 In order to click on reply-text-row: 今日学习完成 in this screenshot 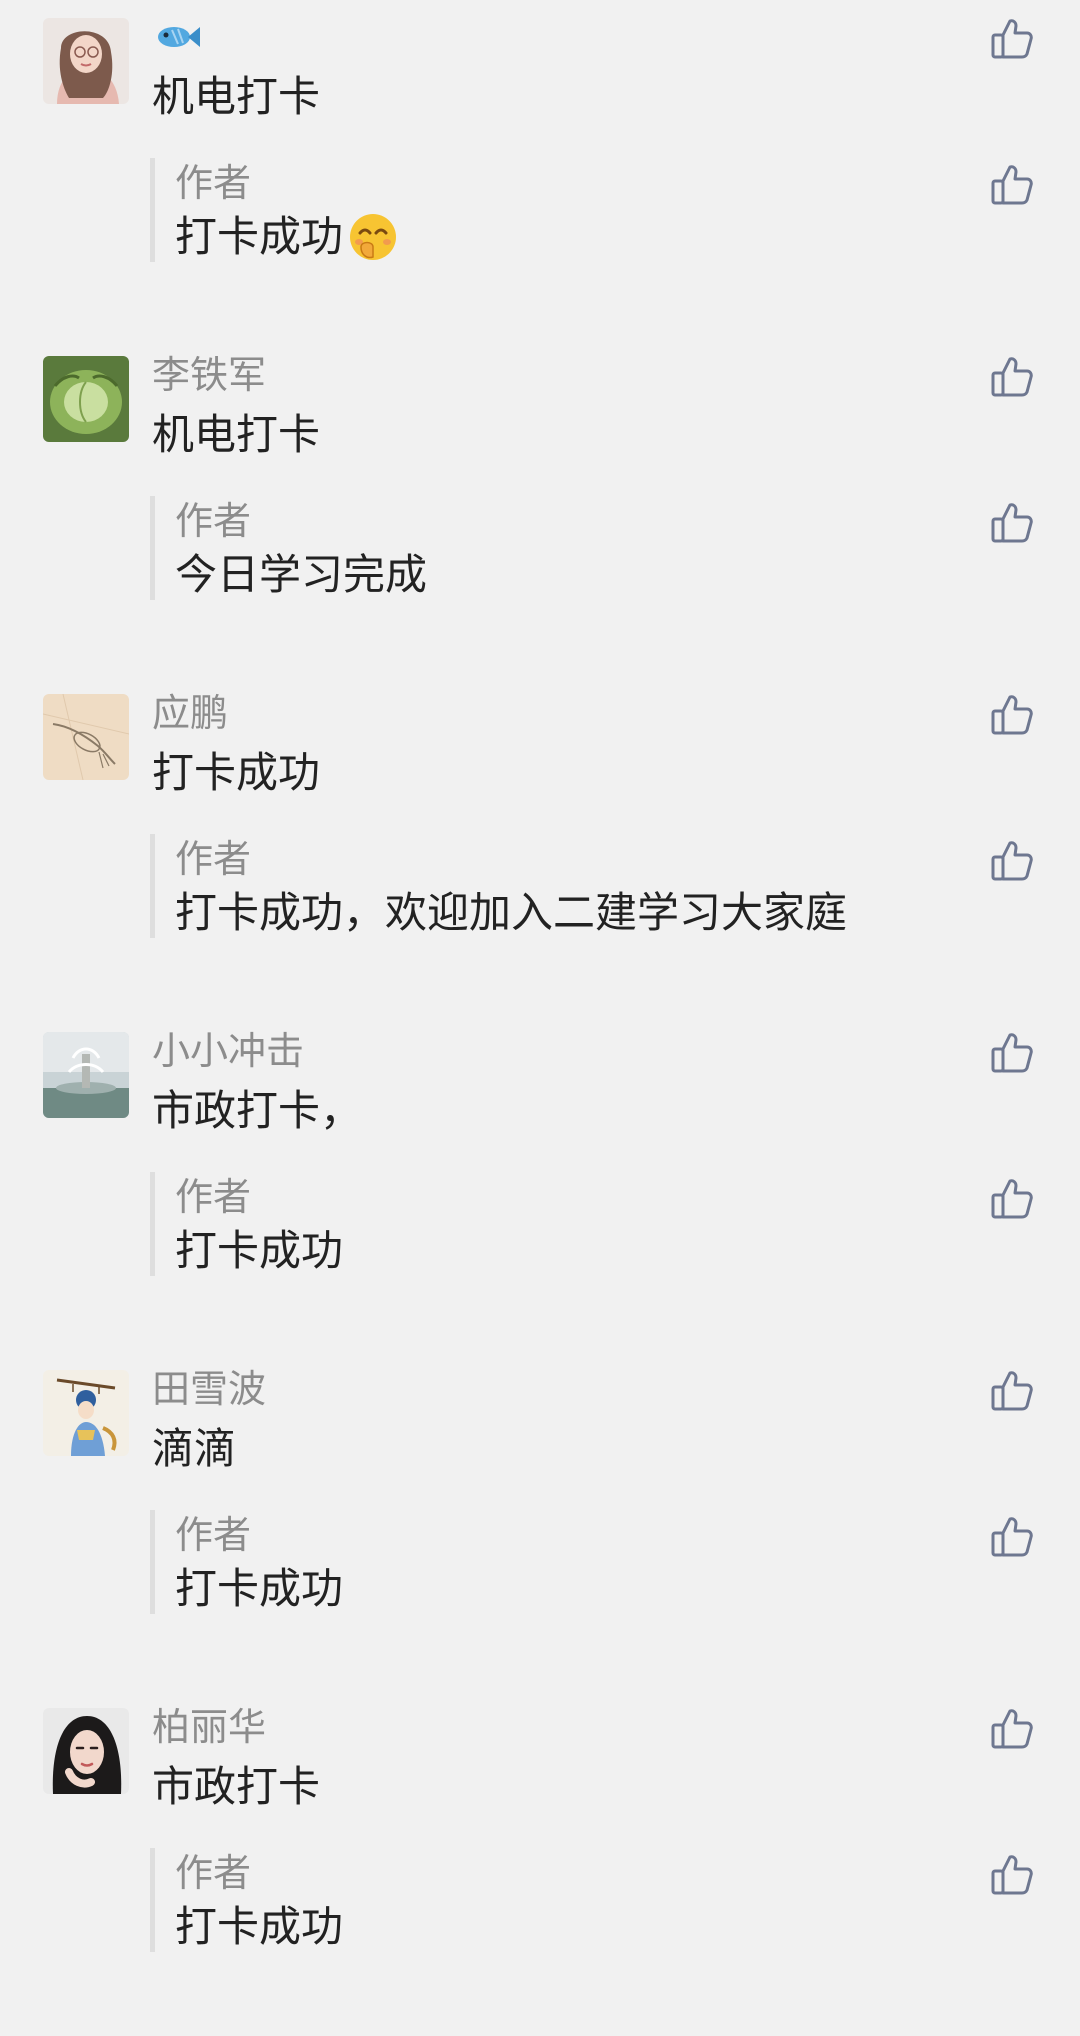, I will do `click(301, 575)`.